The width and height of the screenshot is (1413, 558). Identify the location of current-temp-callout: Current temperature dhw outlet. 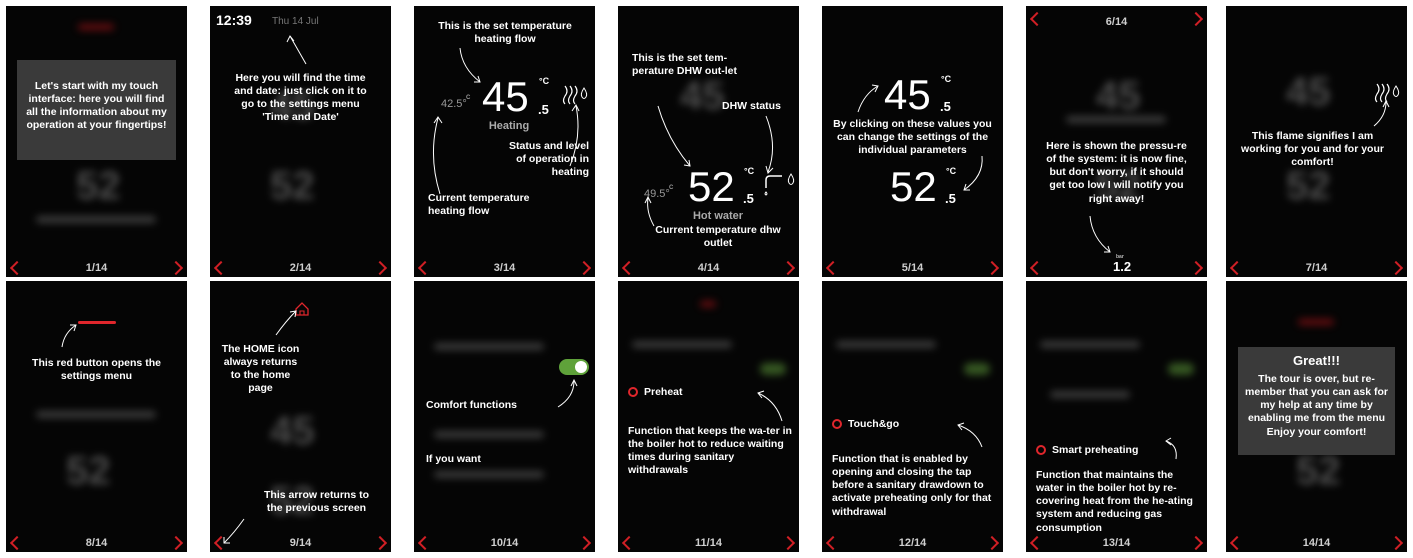
(718, 237).